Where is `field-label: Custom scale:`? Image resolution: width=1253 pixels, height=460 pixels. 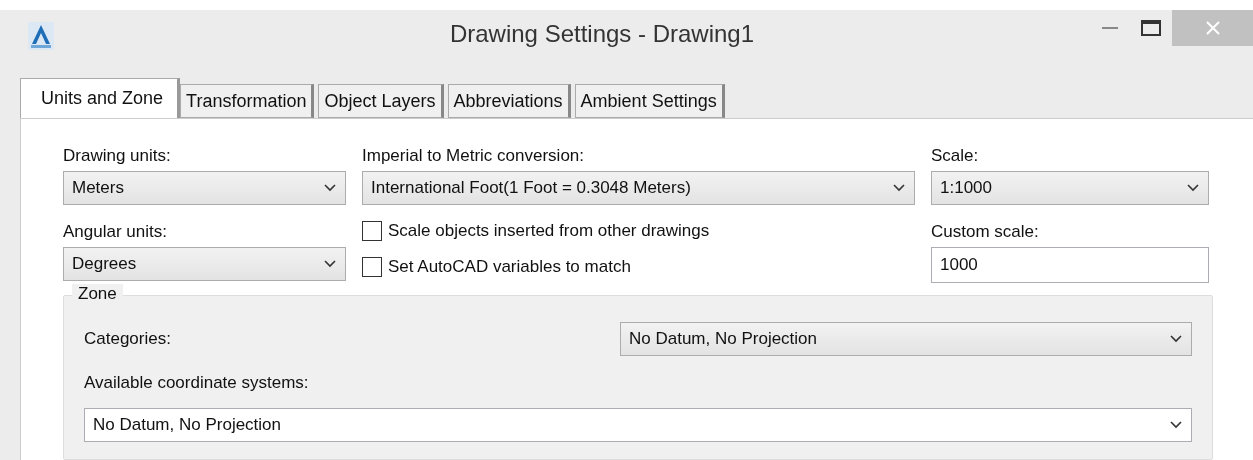
field-label: Custom scale: is located at coordinates (985, 232).